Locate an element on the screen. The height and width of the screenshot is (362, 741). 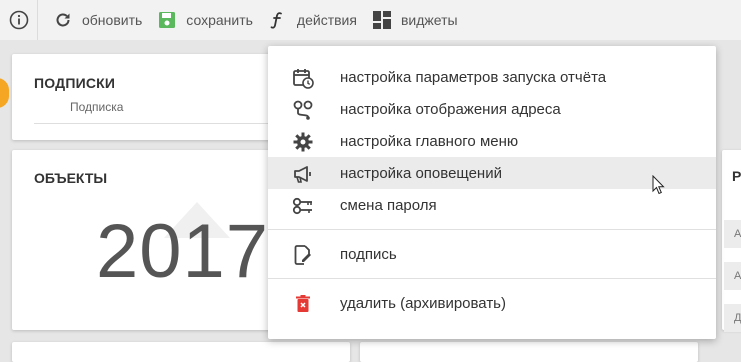
menu-item-label: настройка оповещений is located at coordinates (421, 173).